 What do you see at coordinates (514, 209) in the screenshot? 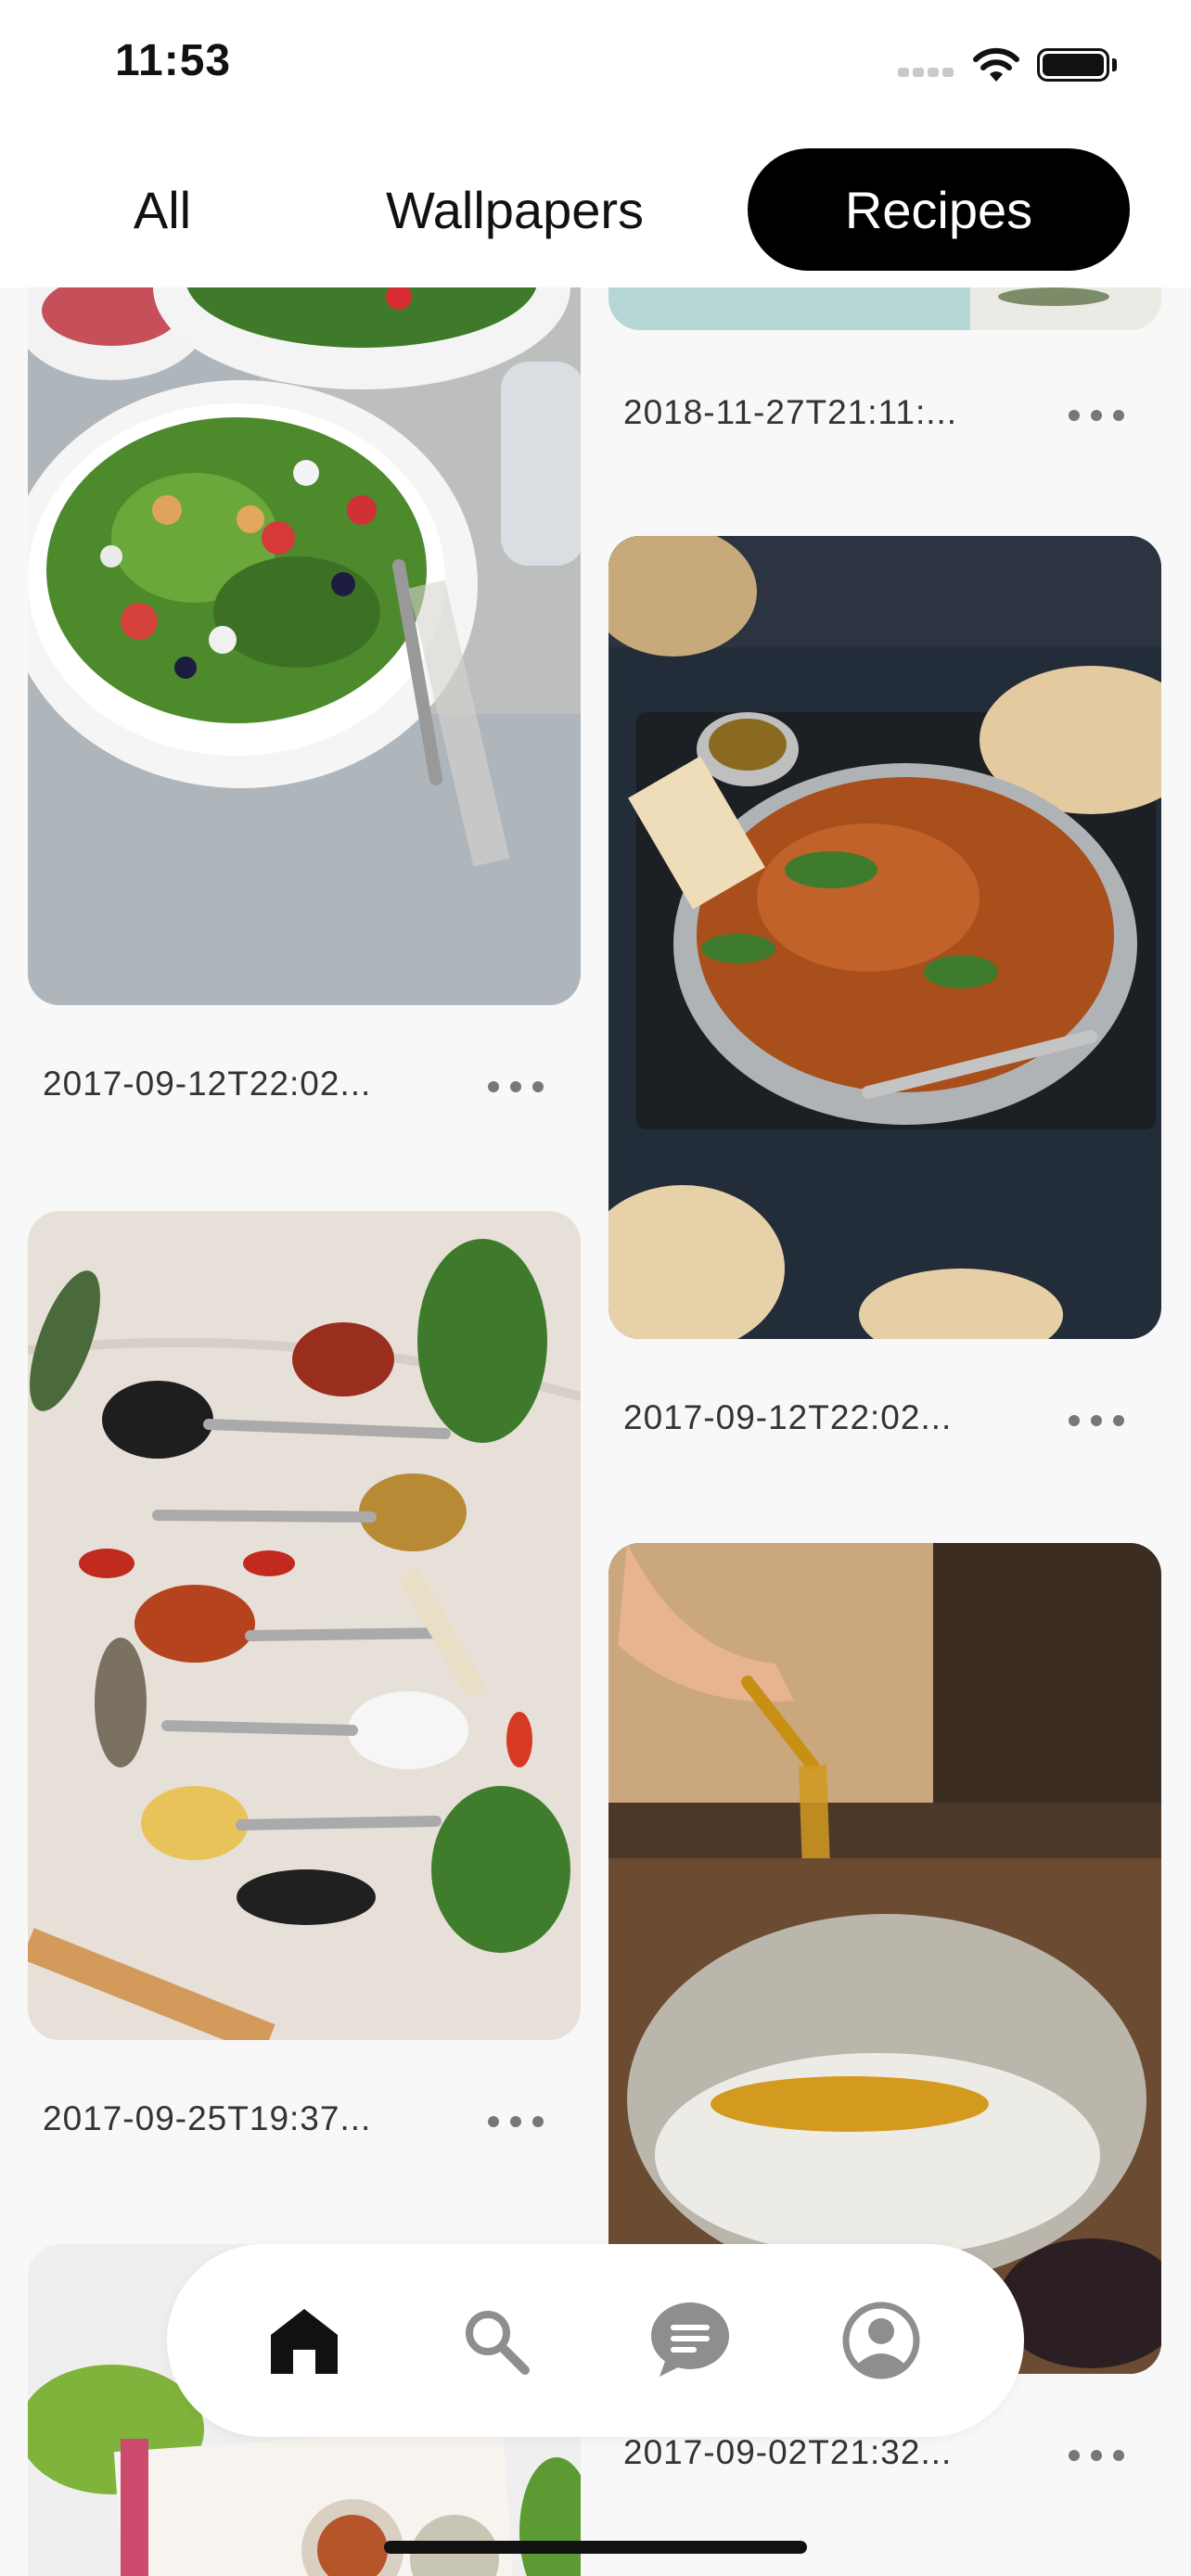
I see `tab-wallpapers: Wallpapers` at bounding box center [514, 209].